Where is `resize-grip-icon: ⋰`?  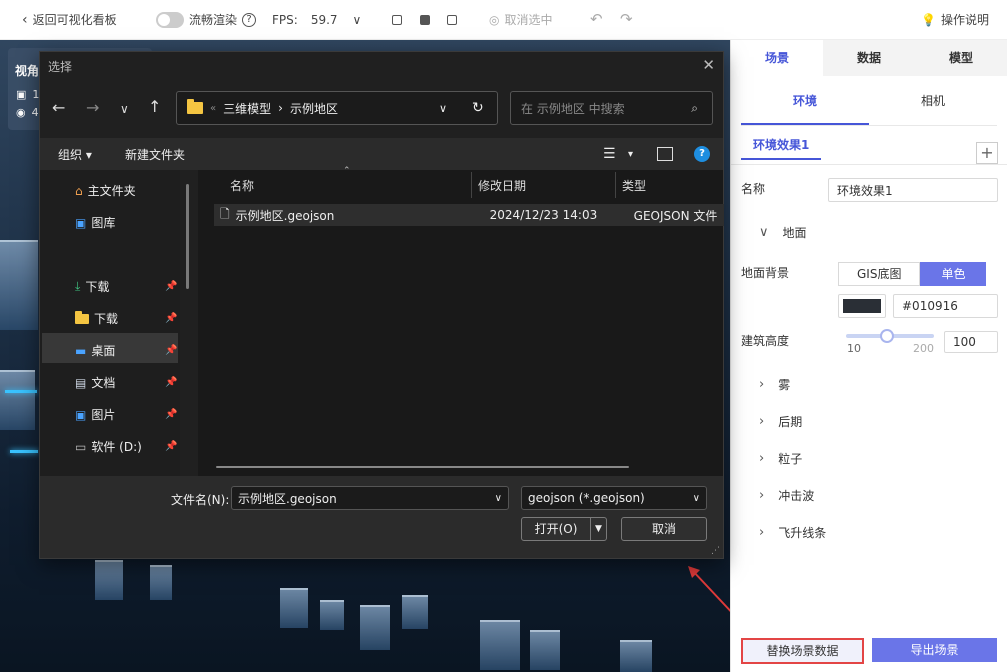 resize-grip-icon: ⋰ is located at coordinates (715, 551).